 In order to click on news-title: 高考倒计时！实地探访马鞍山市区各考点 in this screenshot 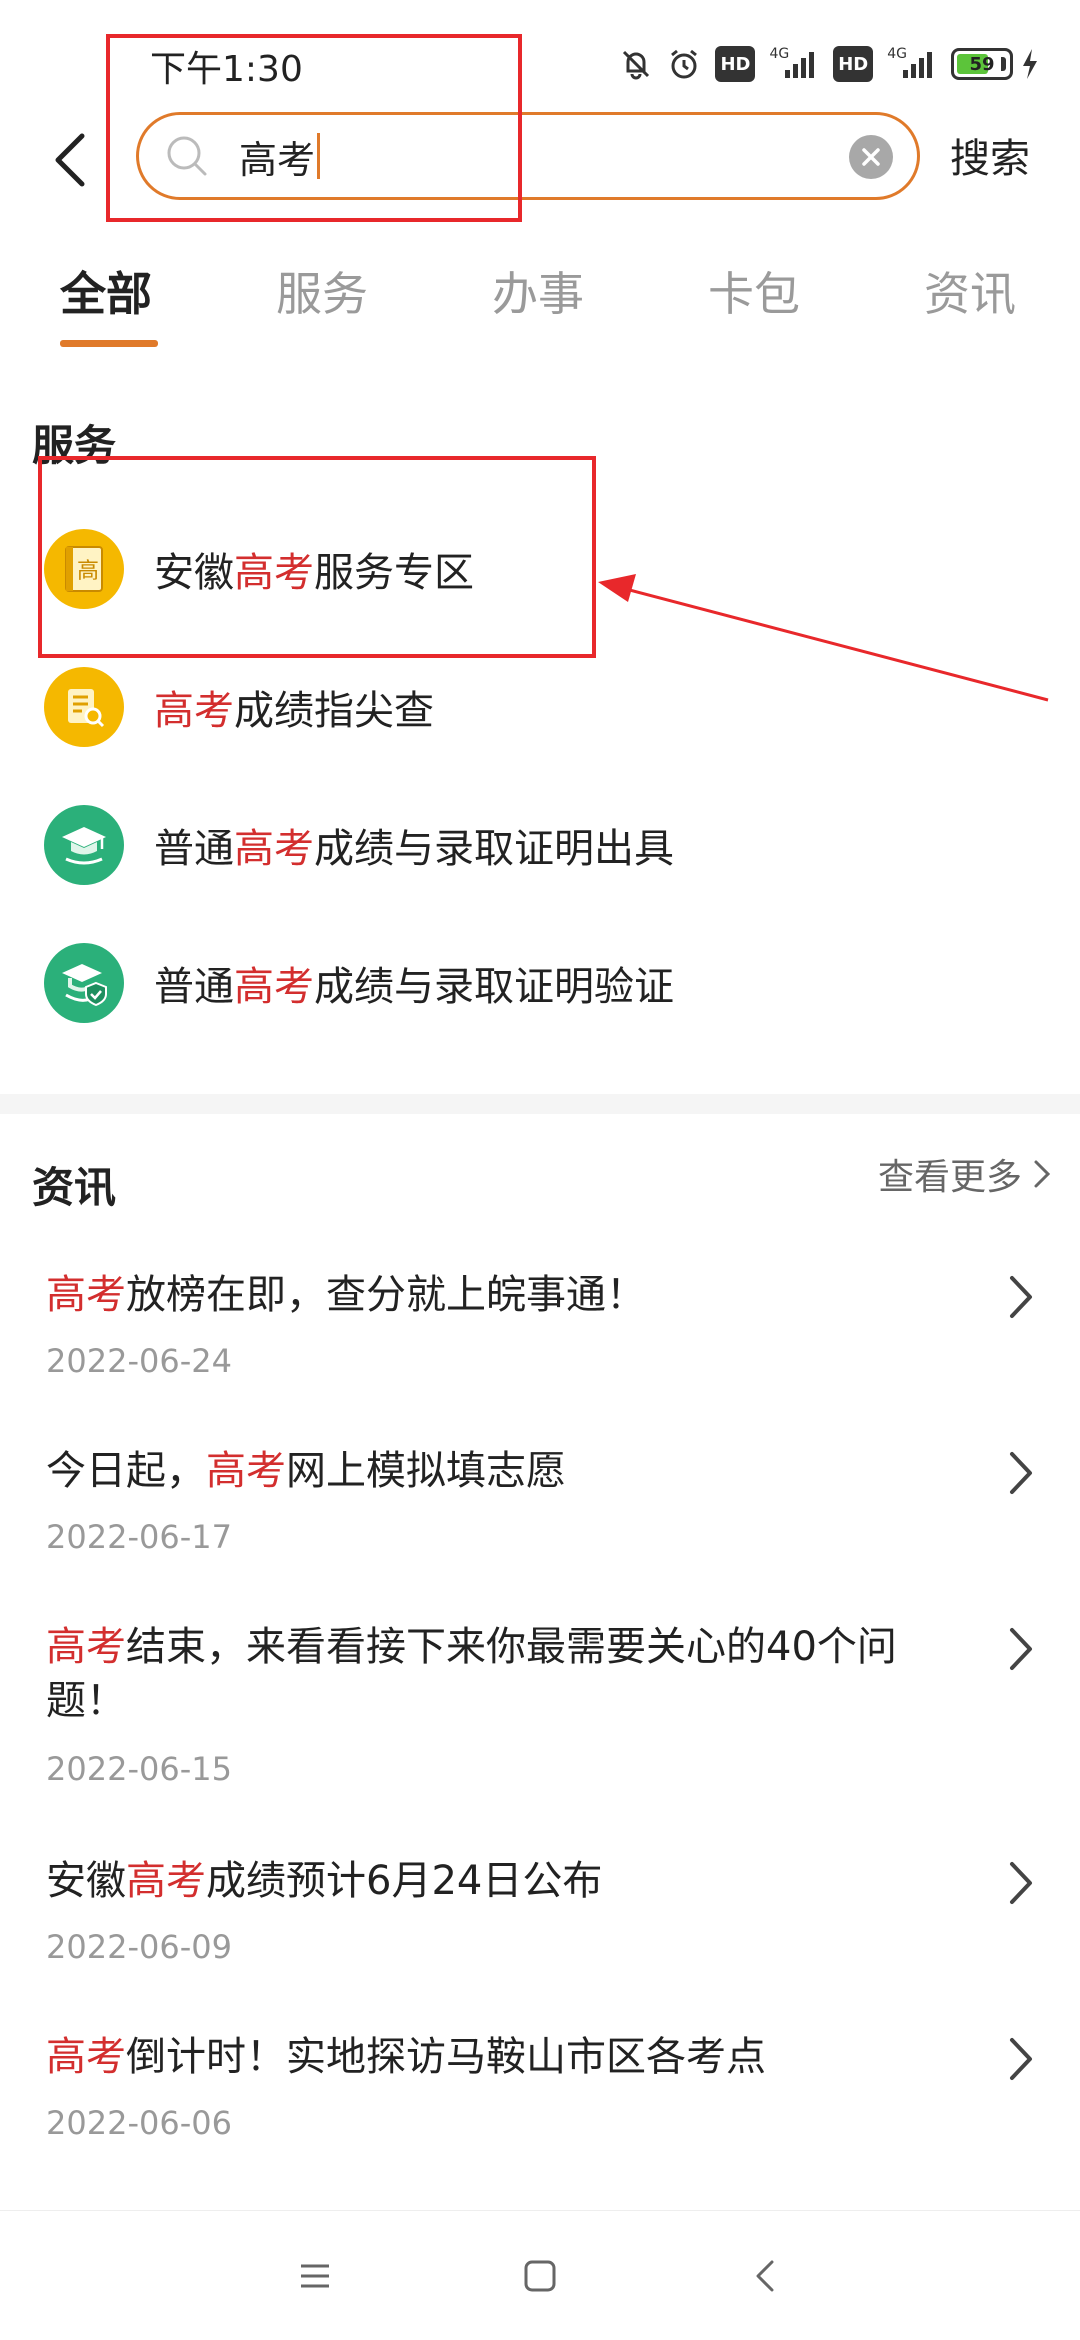, I will do `click(406, 2057)`.